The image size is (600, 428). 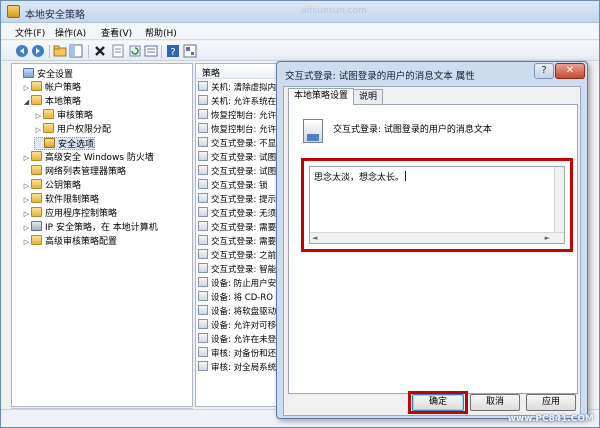 What do you see at coordinates (237, 199) in the screenshot?
I see `list-item: 交互式登录: 提示` at bounding box center [237, 199].